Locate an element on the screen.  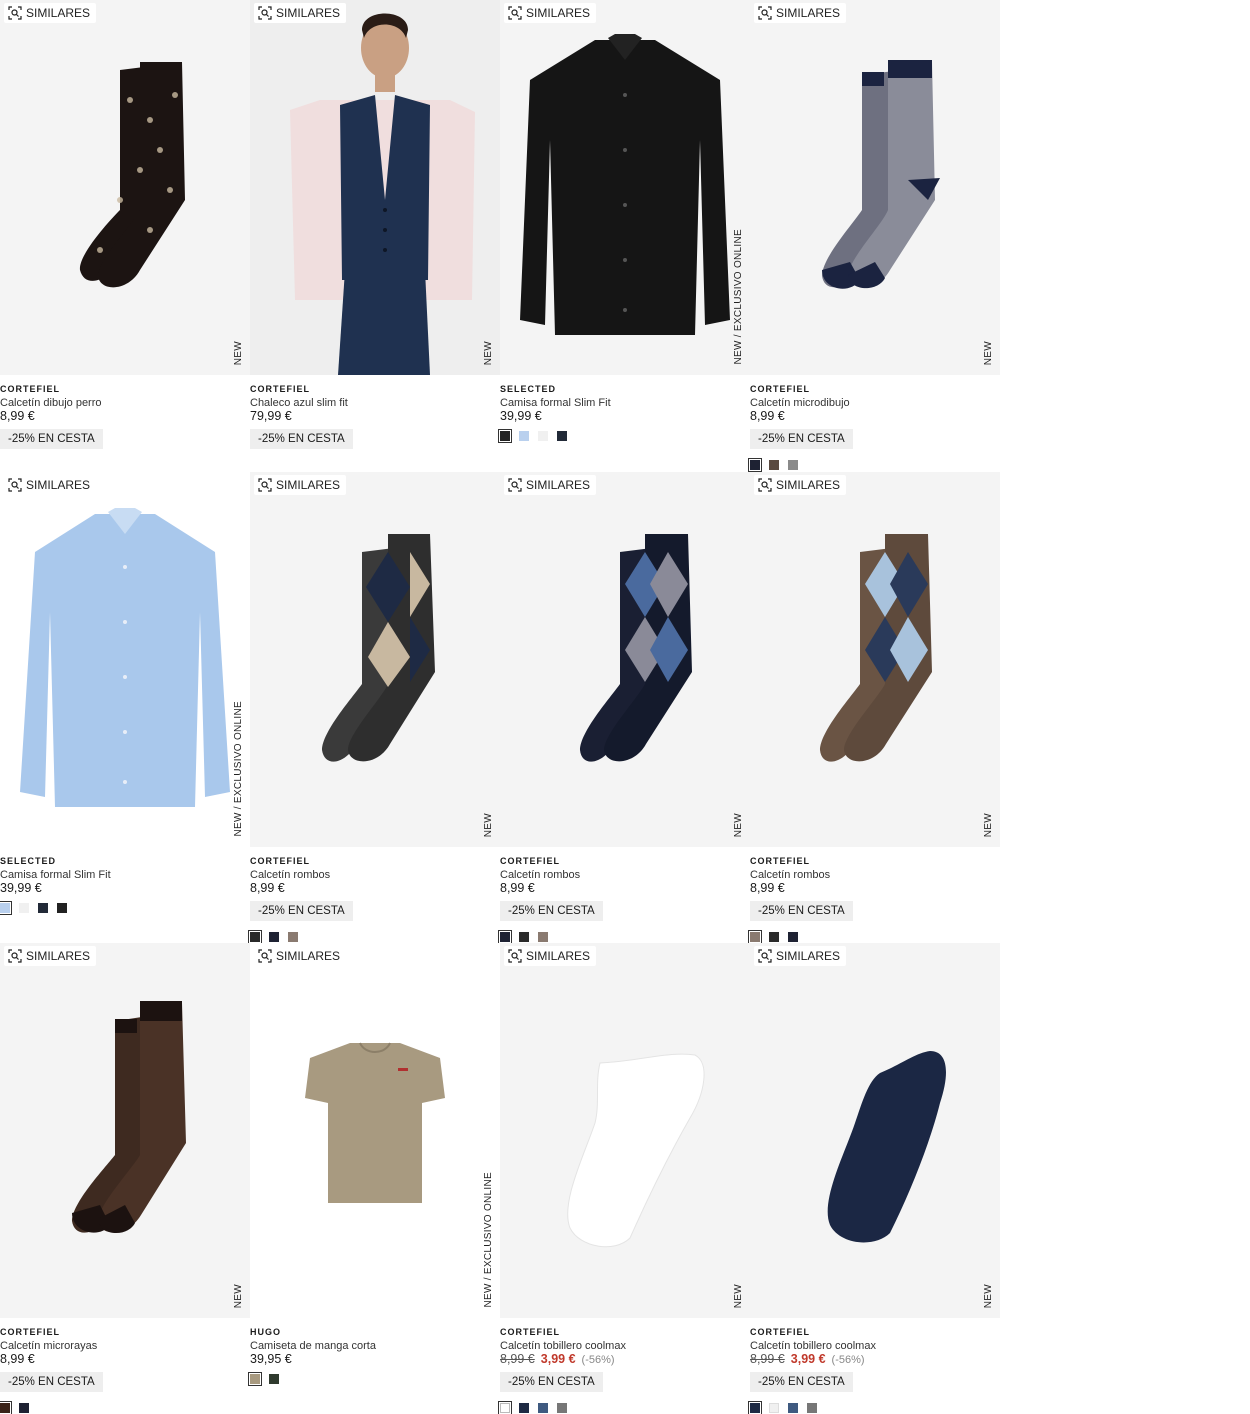
black-shirt-image is located at coordinates (625, 184).